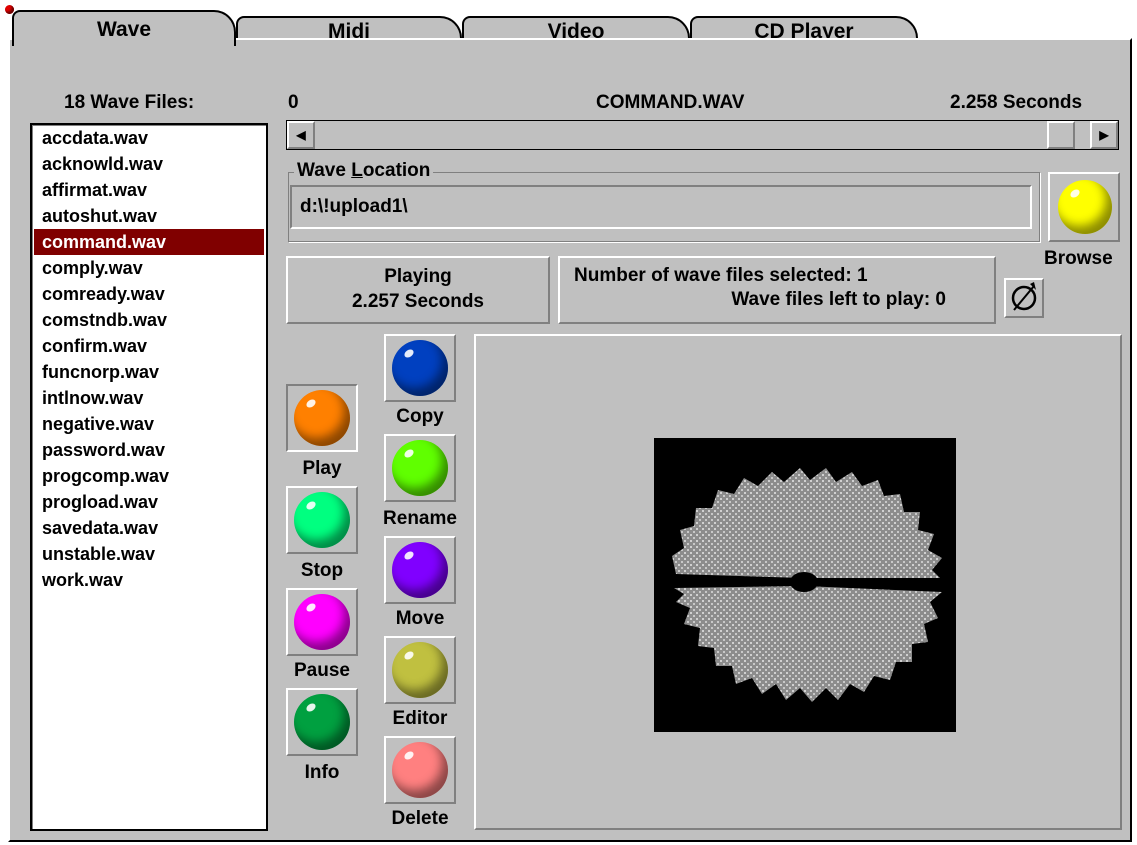  Describe the element at coordinates (301, 135) in the screenshot. I see `scroll-left-arrow-icon: ◀` at that location.